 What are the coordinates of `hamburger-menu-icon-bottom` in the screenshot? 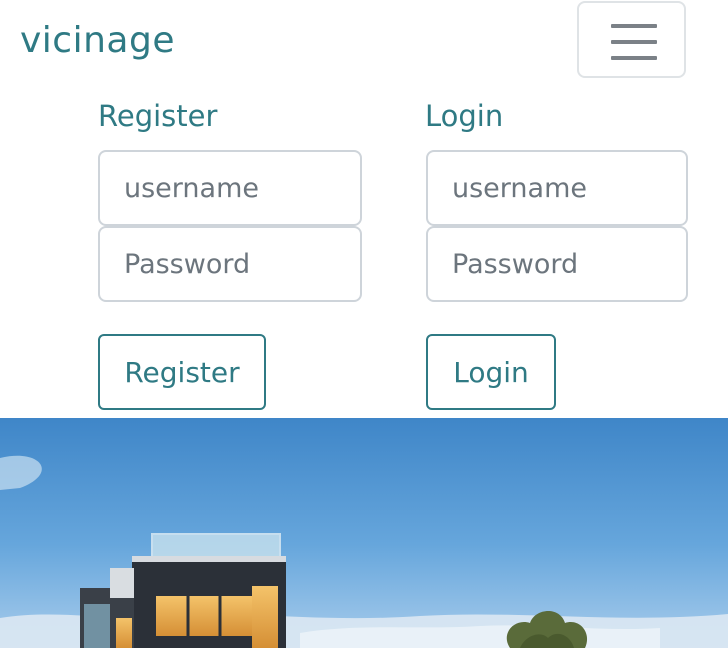 It's located at (634, 58).